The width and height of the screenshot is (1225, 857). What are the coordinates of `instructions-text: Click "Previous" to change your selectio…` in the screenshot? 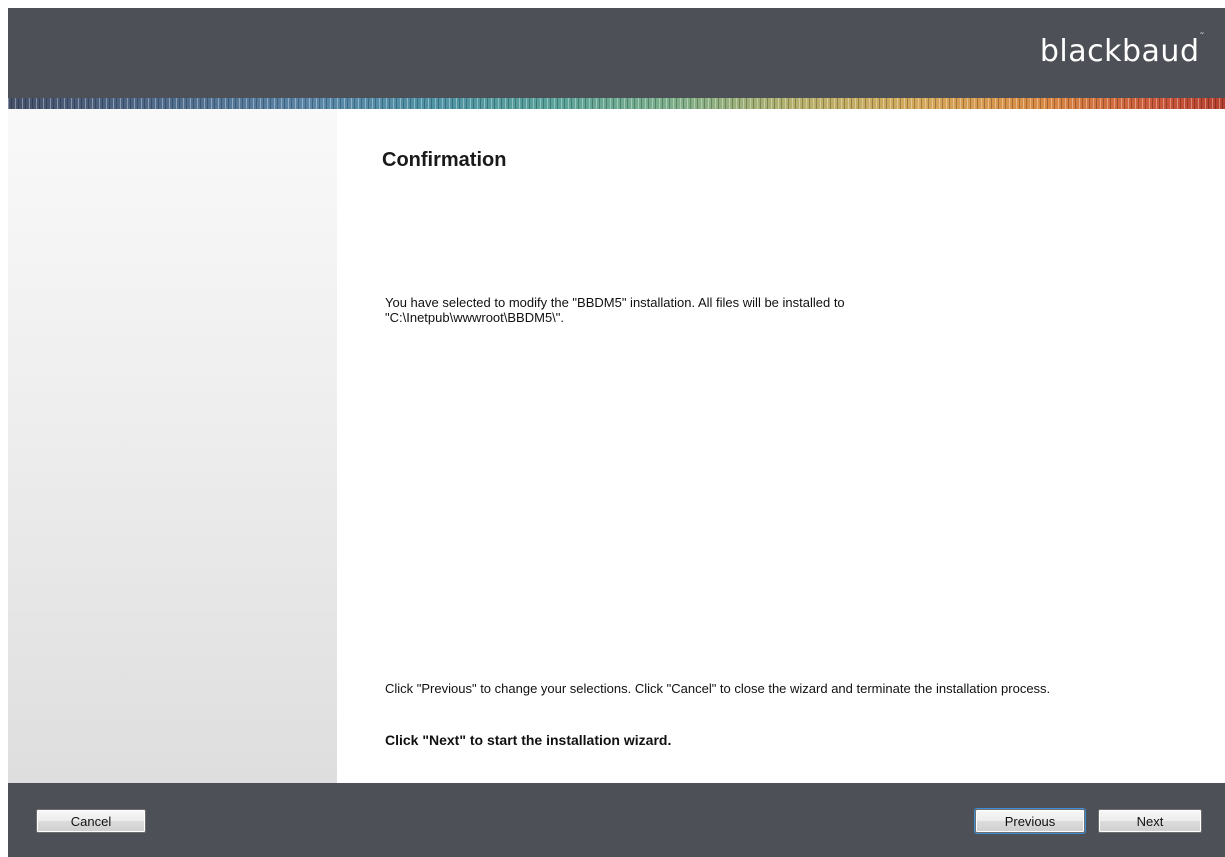 It's located at (718, 688).